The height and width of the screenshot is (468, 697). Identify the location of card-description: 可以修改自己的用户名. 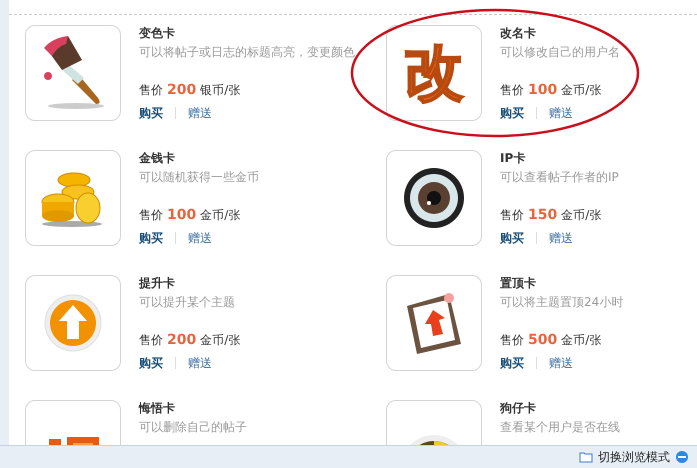
(560, 52).